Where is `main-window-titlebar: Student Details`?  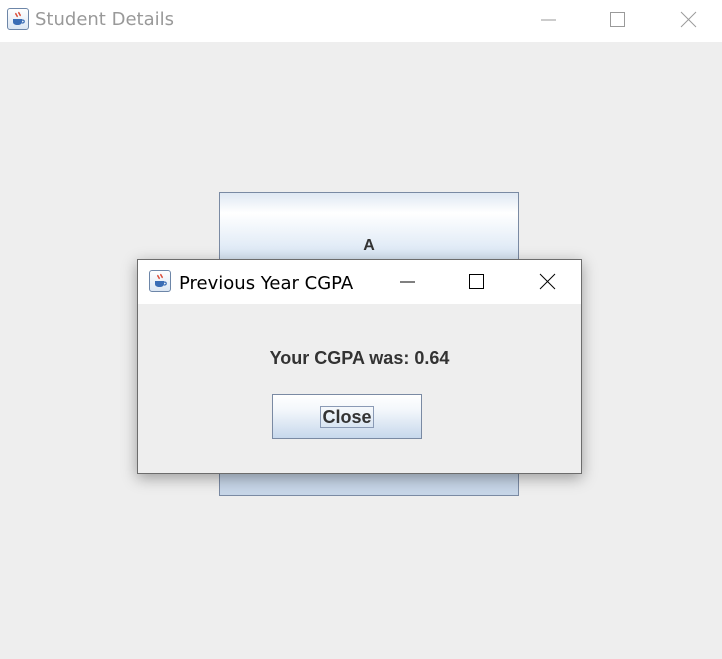
main-window-titlebar: Student Details is located at coordinates (361, 21).